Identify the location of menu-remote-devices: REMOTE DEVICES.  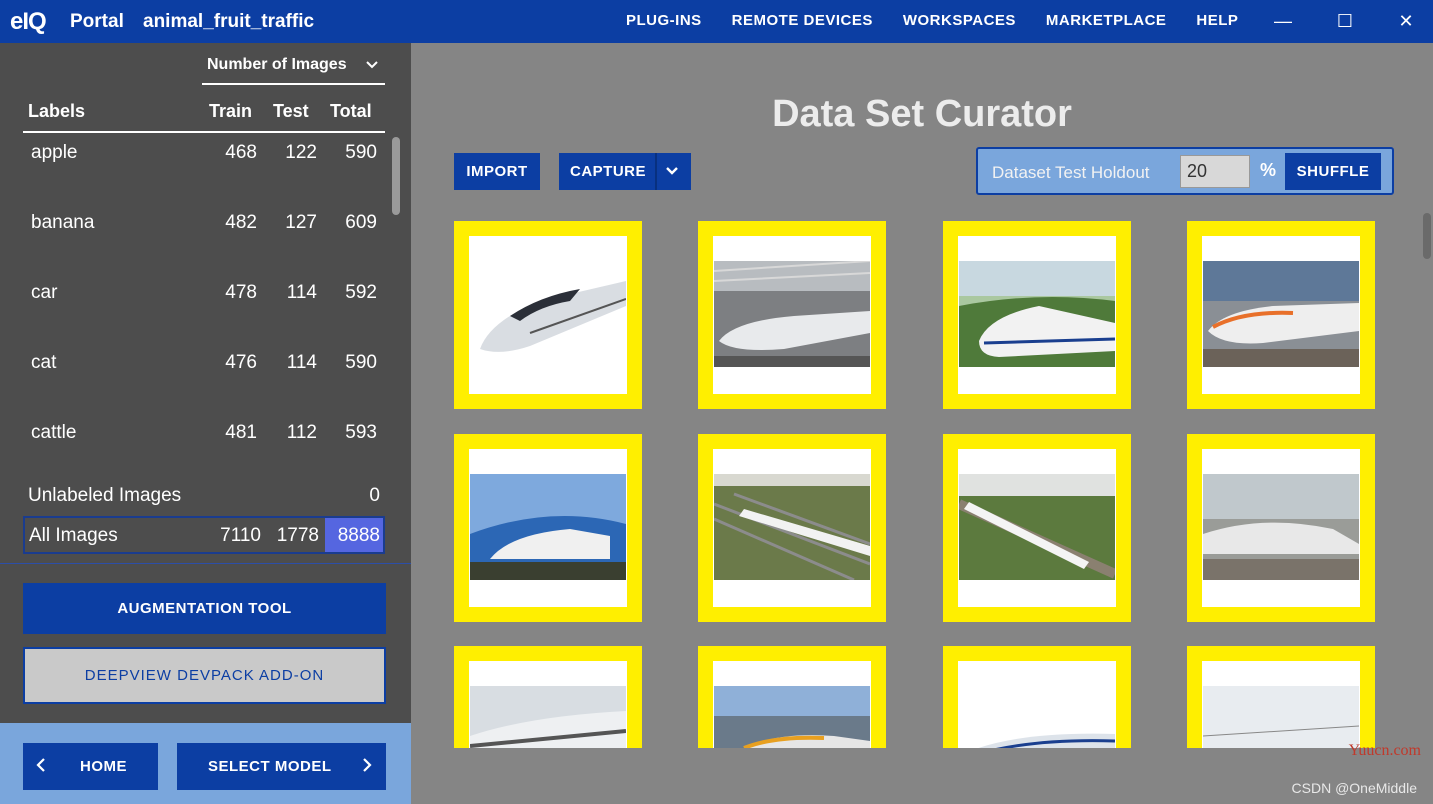
(802, 20).